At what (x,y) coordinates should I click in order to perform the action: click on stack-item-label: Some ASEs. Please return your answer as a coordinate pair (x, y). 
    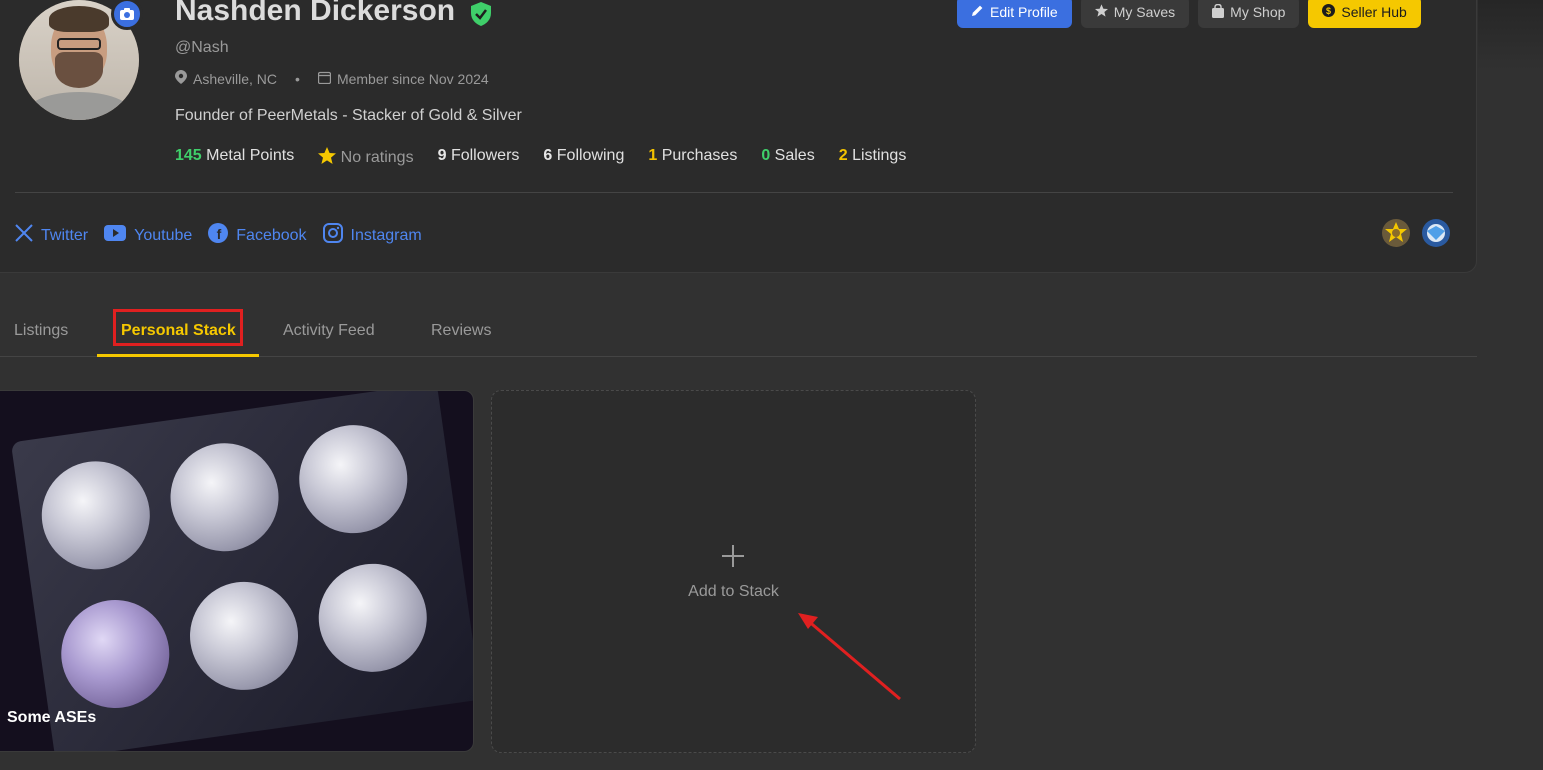
    Looking at the image, I should click on (52, 717).